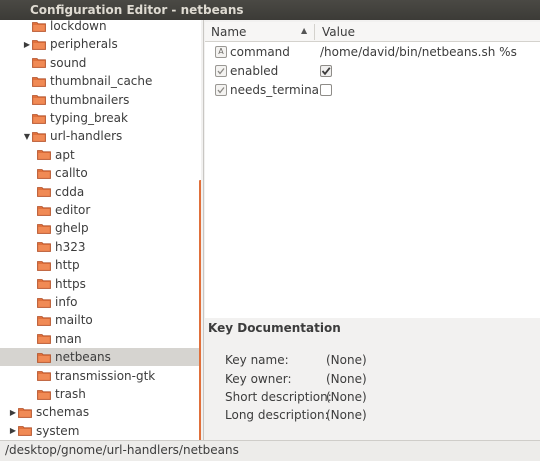  What do you see at coordinates (71, 173) in the screenshot?
I see `tree-item-label: callto` at bounding box center [71, 173].